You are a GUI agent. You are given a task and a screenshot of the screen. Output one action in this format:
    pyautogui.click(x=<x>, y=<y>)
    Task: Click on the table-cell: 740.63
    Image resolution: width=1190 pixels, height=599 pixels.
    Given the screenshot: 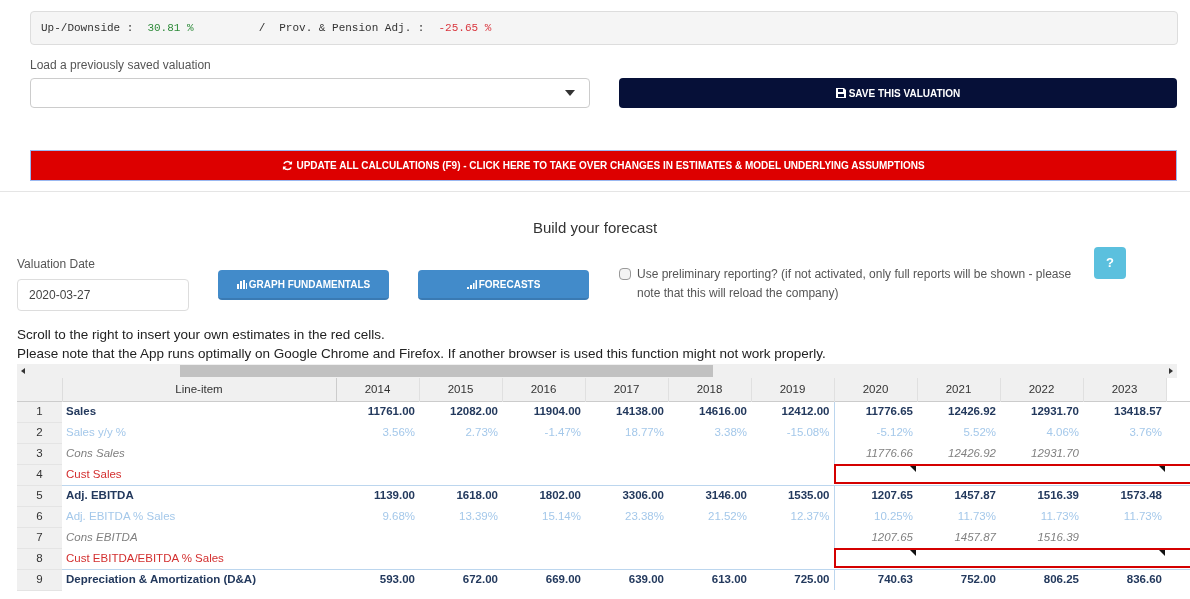 What is the action you would take?
    pyautogui.click(x=875, y=579)
    